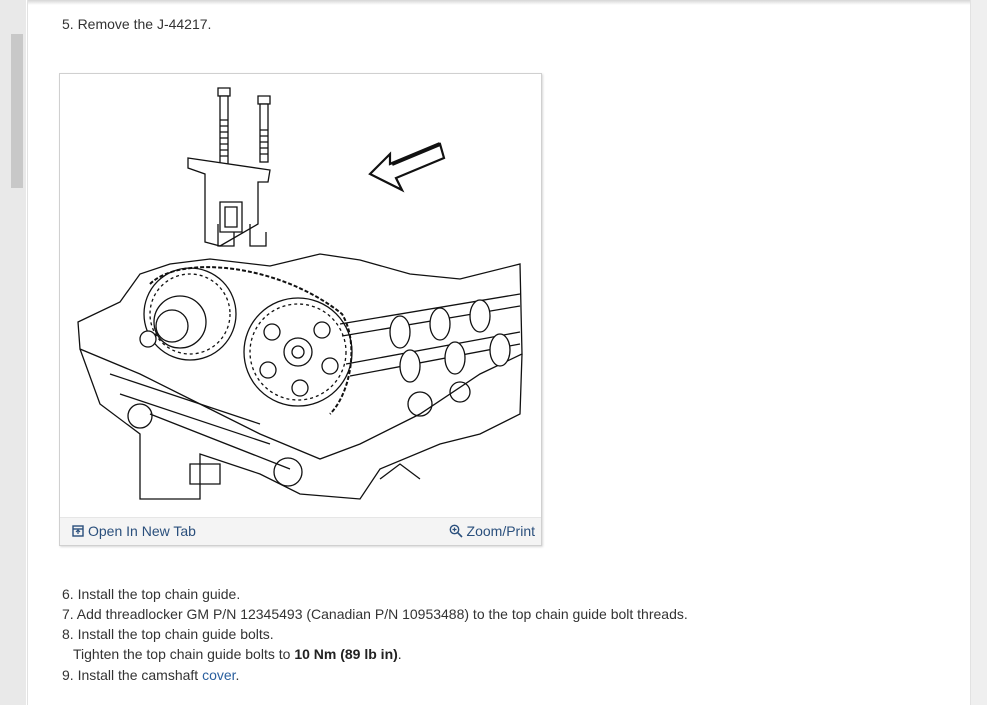 This screenshot has height=705, width=987. What do you see at coordinates (17, 111) in the screenshot?
I see `scrollbar-thumb` at bounding box center [17, 111].